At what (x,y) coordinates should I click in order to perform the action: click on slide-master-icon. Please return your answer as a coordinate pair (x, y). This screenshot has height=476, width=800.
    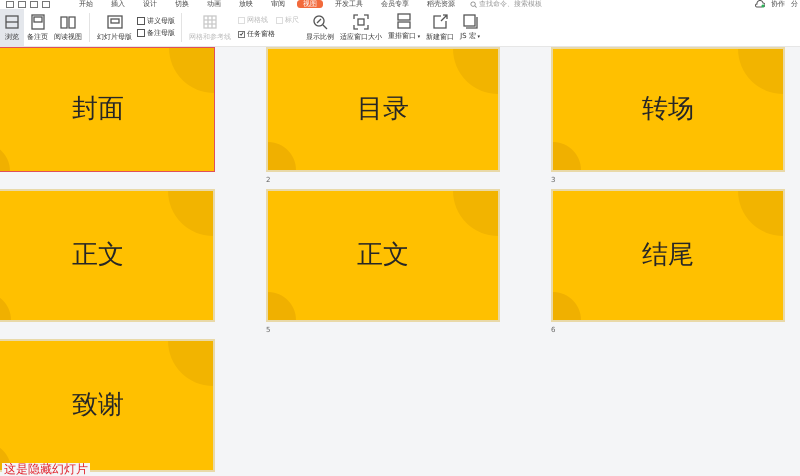
    Looking at the image, I should click on (115, 21).